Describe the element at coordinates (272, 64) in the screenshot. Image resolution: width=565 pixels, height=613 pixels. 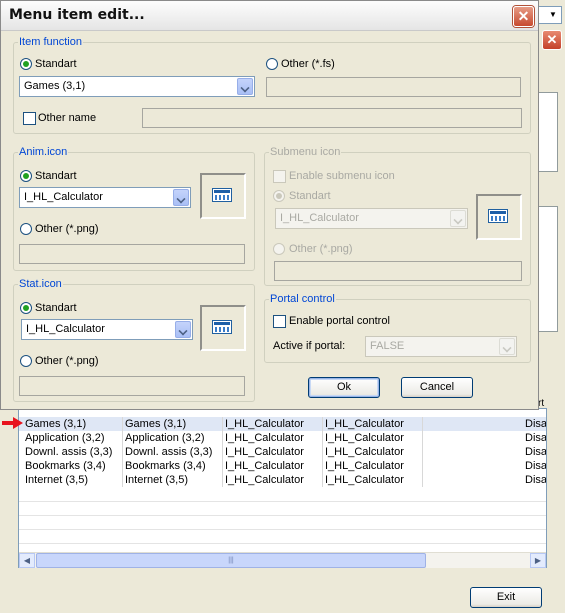
I see `item-other-radio` at that location.